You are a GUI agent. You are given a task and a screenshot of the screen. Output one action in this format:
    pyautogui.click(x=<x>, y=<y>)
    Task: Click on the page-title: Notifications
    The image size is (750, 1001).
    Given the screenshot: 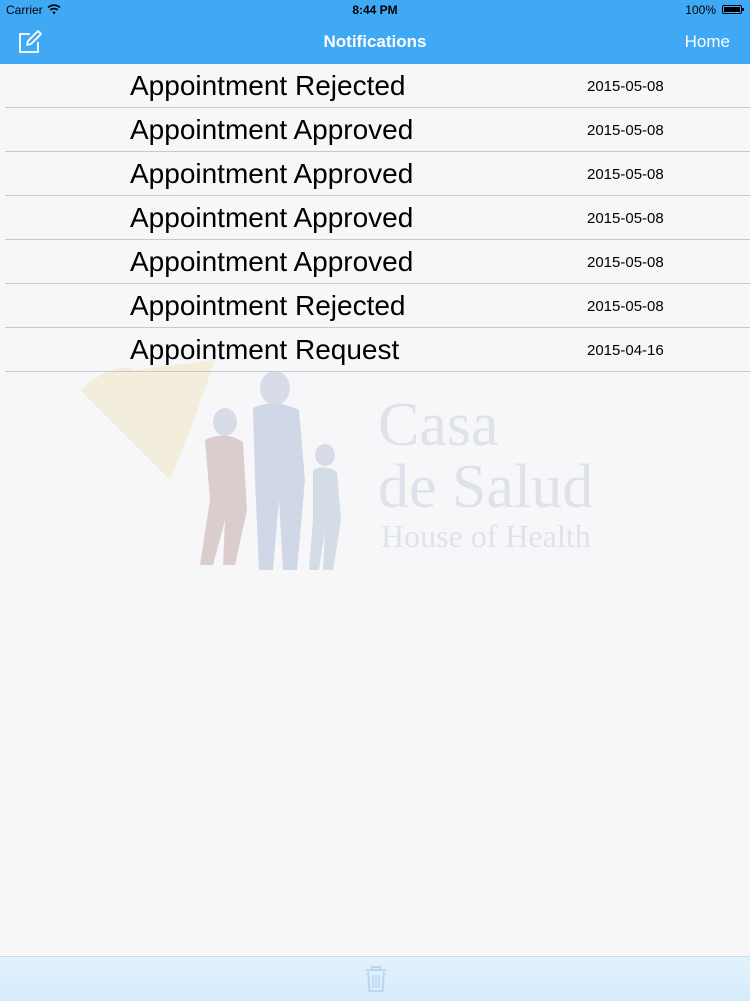 What is the action you would take?
    pyautogui.click(x=375, y=41)
    